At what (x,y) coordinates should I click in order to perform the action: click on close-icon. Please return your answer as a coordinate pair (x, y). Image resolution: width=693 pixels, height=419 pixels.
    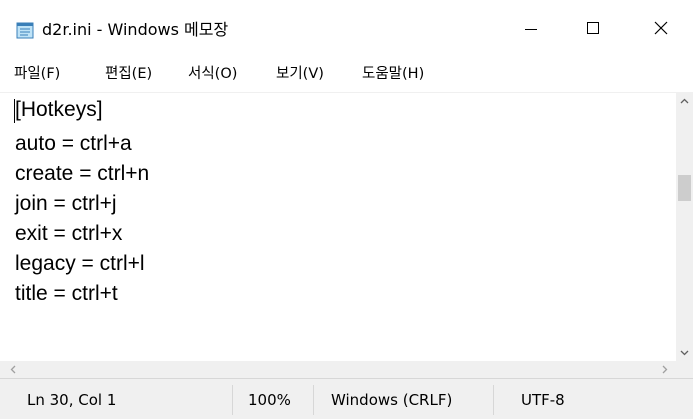
    Looking at the image, I should click on (661, 28).